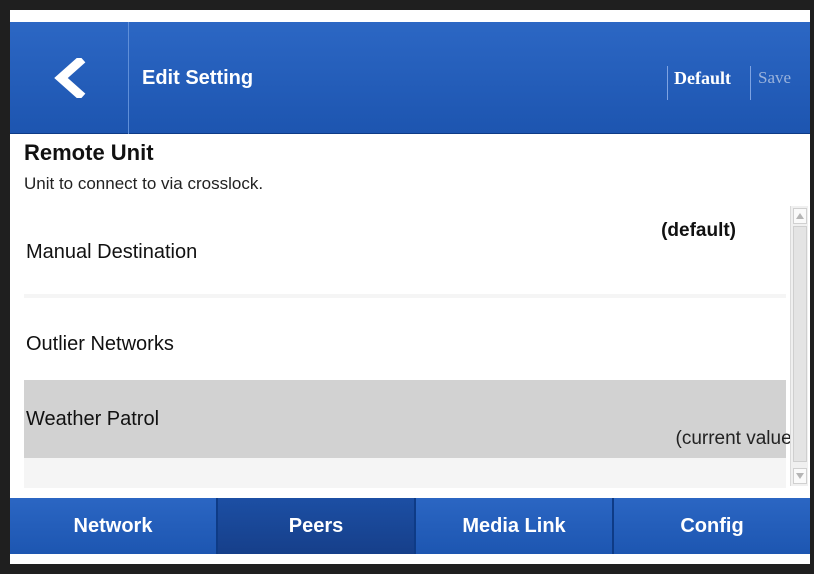  I want to click on option-weather-patrol: Weather Patrol (current value), so click(411, 419).